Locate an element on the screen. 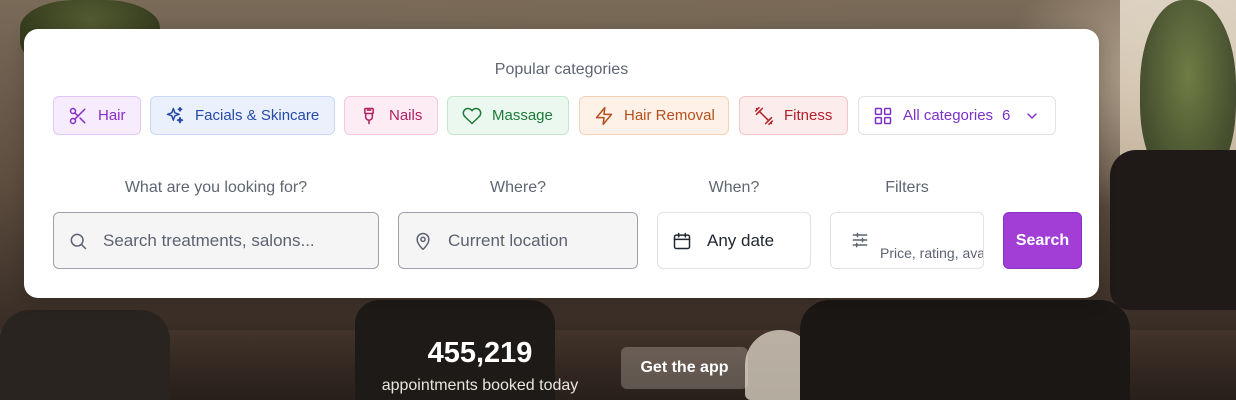 This screenshot has height=400, width=1236. search-button: Search is located at coordinates (1042, 240).